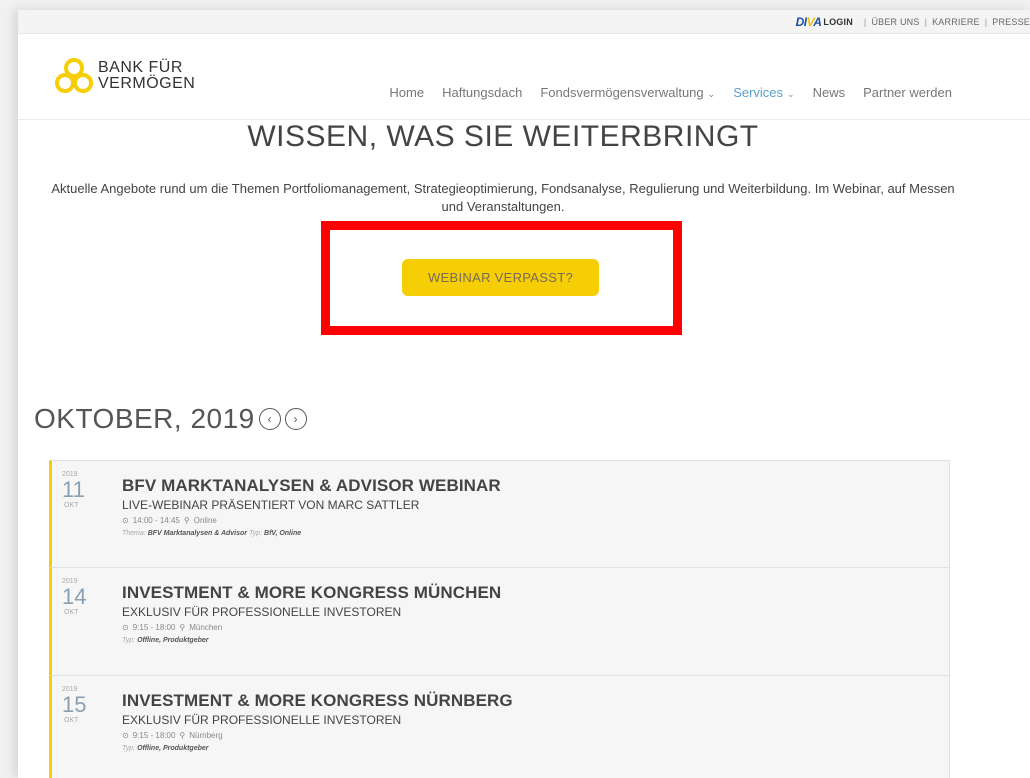  I want to click on next-month-button: ›, so click(295, 419).